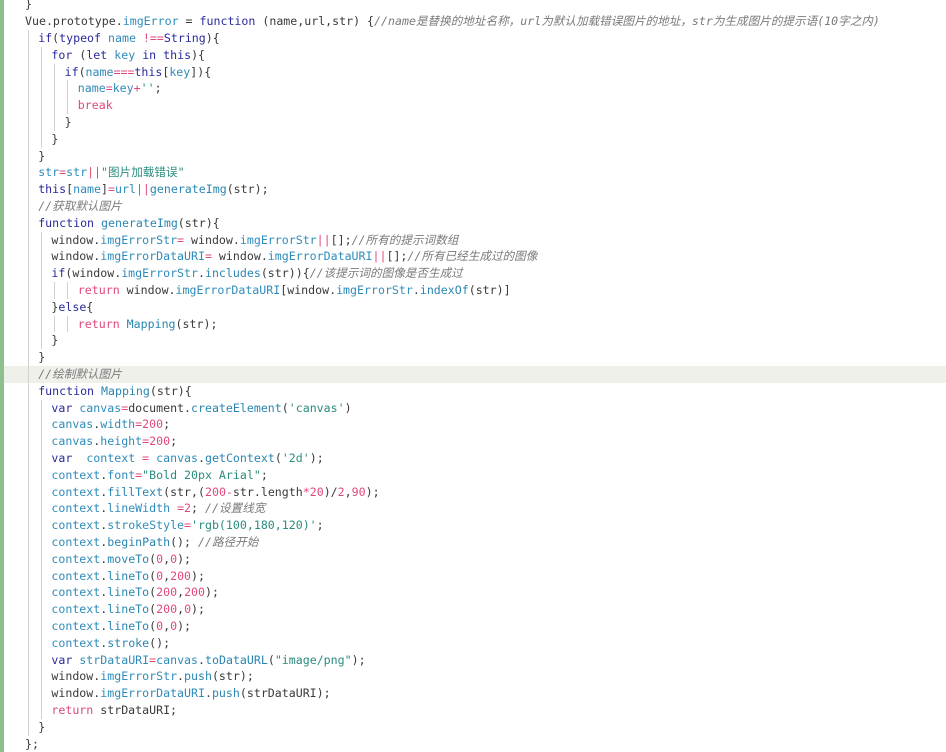  Describe the element at coordinates (128, 576) in the screenshot. I see `code-line-content: context.lineTo(0,200);` at that location.